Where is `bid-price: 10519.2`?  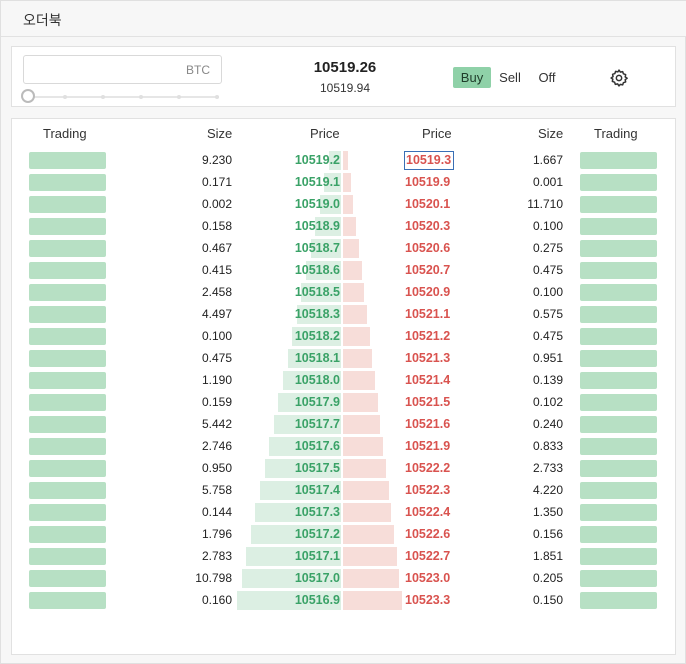 bid-price: 10519.2 is located at coordinates (301, 160).